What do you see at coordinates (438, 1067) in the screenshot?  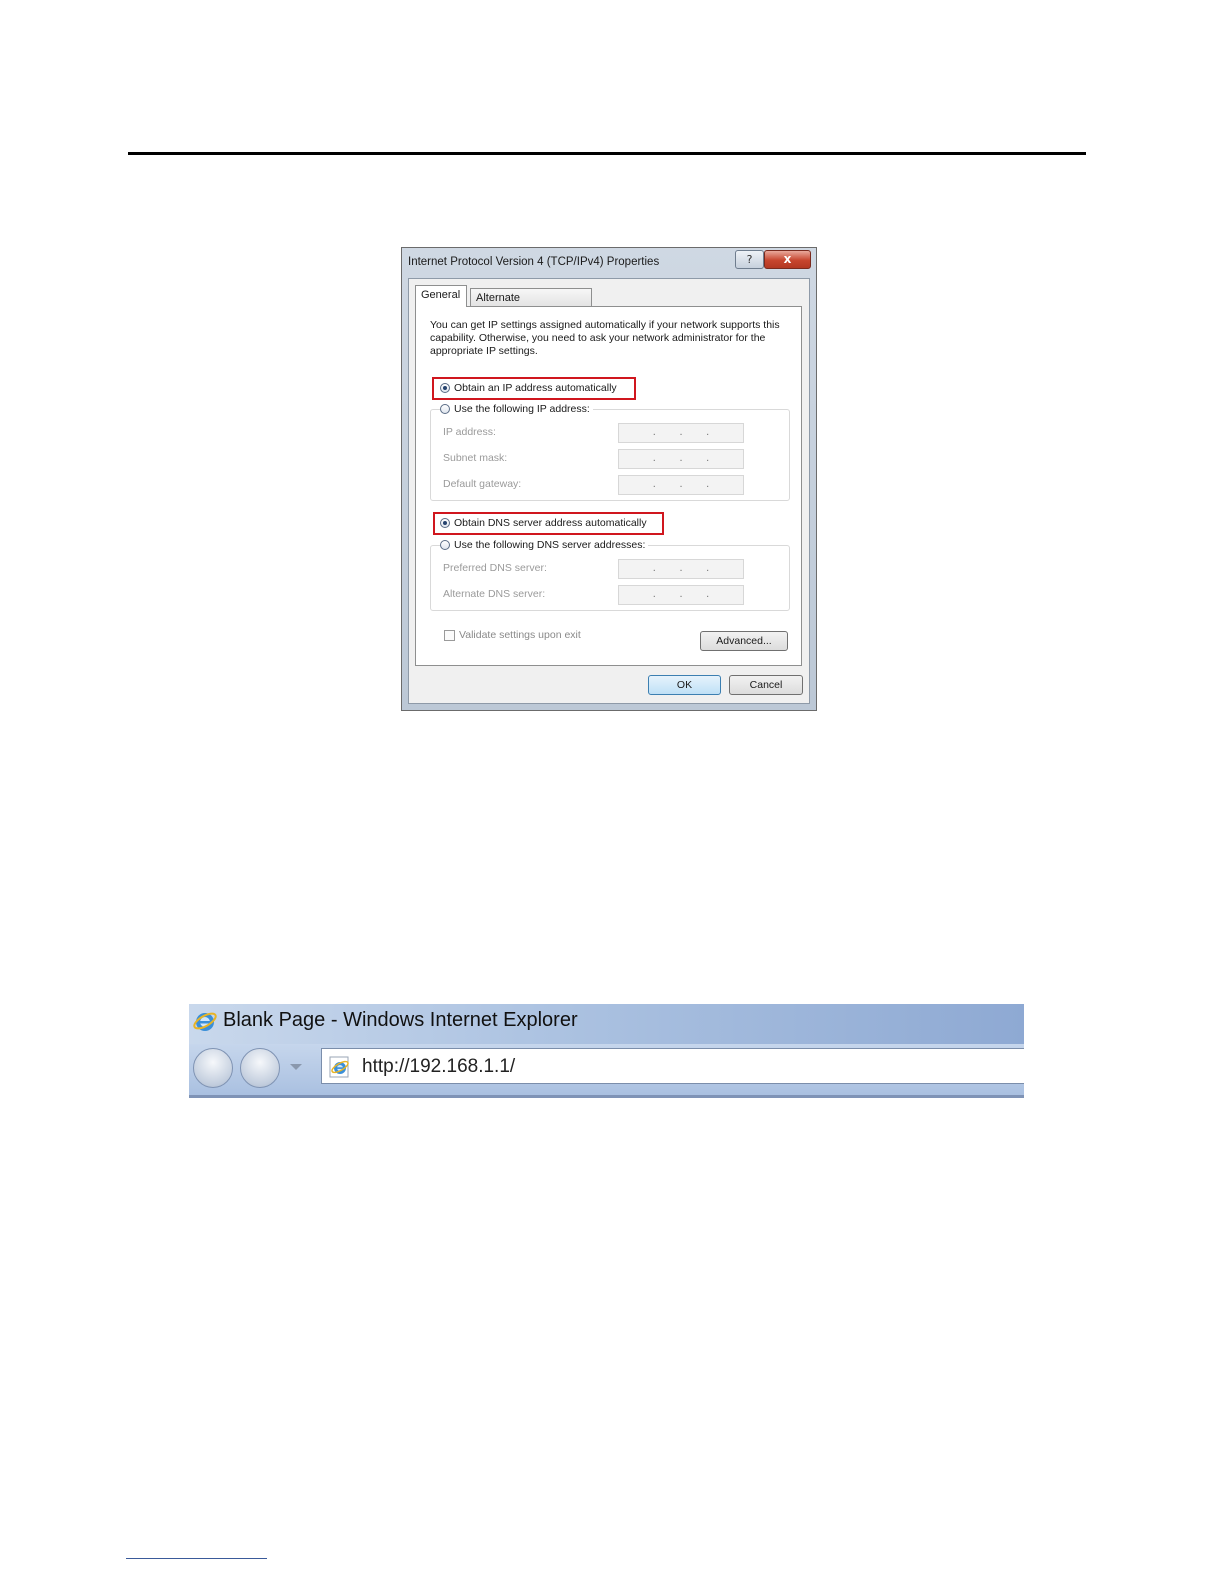 I see `address-url: http://192.168.1.1/` at bounding box center [438, 1067].